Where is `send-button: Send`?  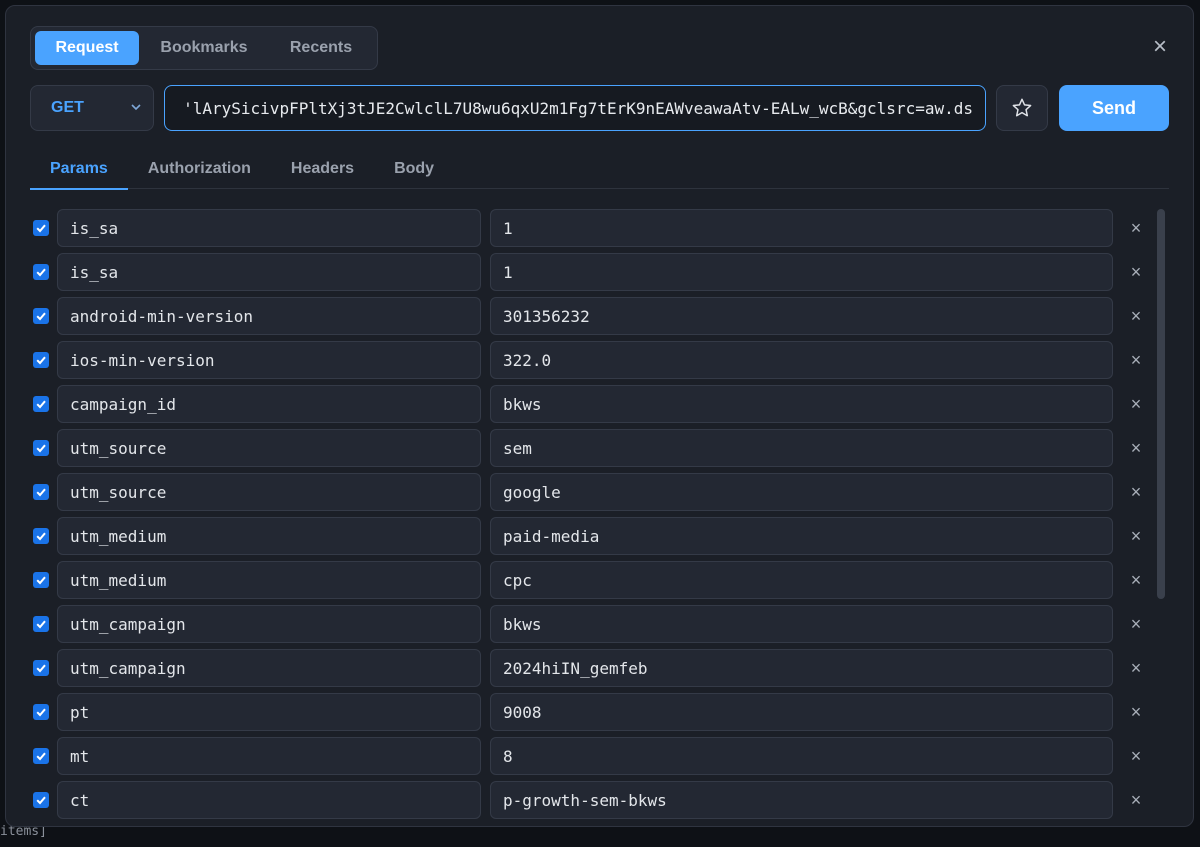
send-button: Send is located at coordinates (1114, 108).